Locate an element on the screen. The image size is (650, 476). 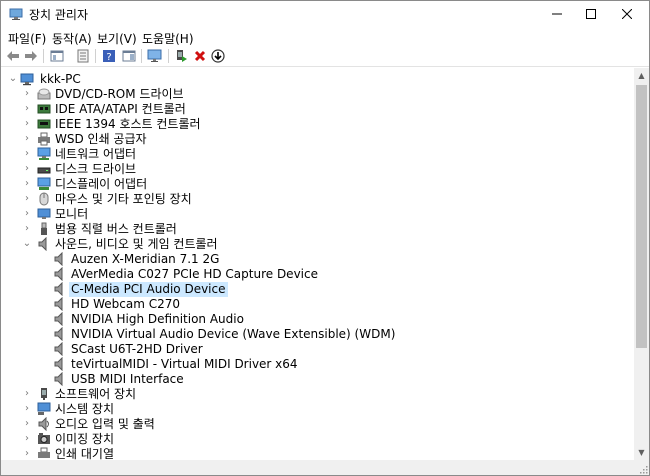
properties-button is located at coordinates (83, 56).